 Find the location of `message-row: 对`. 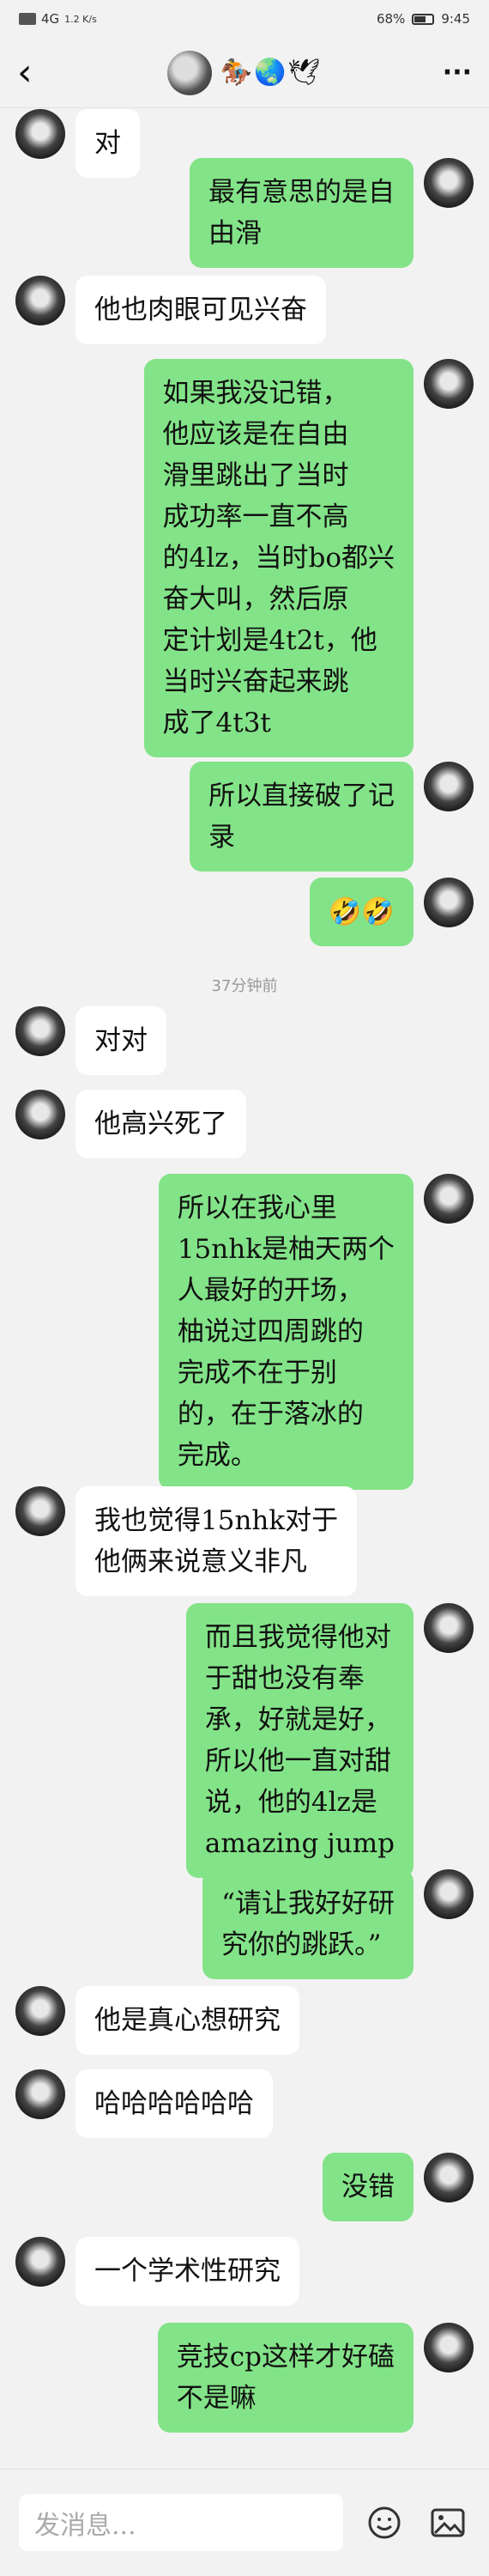

message-row: 对 is located at coordinates (77, 143).